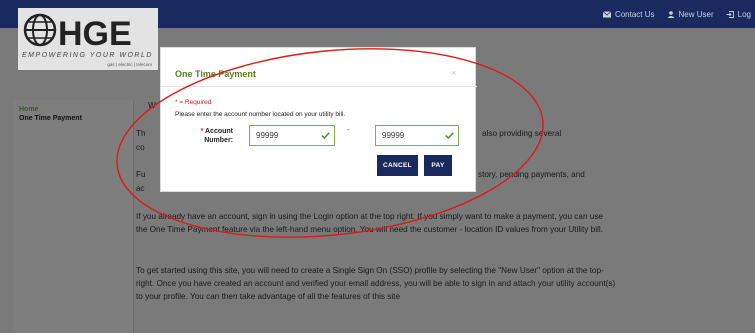 The height and width of the screenshot is (333, 755). What do you see at coordinates (50, 118) in the screenshot?
I see `sidebar-item-one-time-payment: One Time Payment` at bounding box center [50, 118].